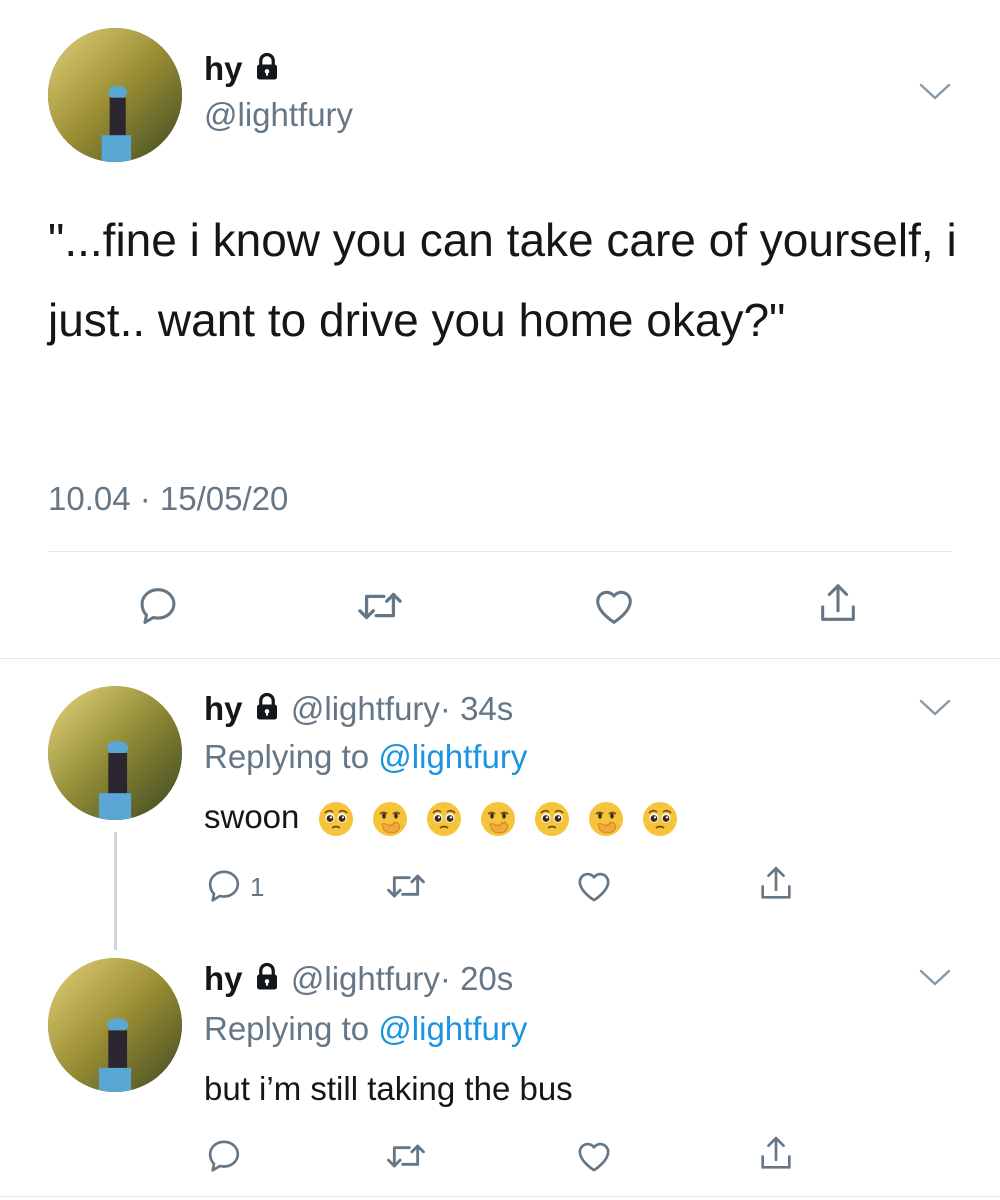  Describe the element at coordinates (252, 816) in the screenshot. I see `reply-text-body: swoon` at that location.